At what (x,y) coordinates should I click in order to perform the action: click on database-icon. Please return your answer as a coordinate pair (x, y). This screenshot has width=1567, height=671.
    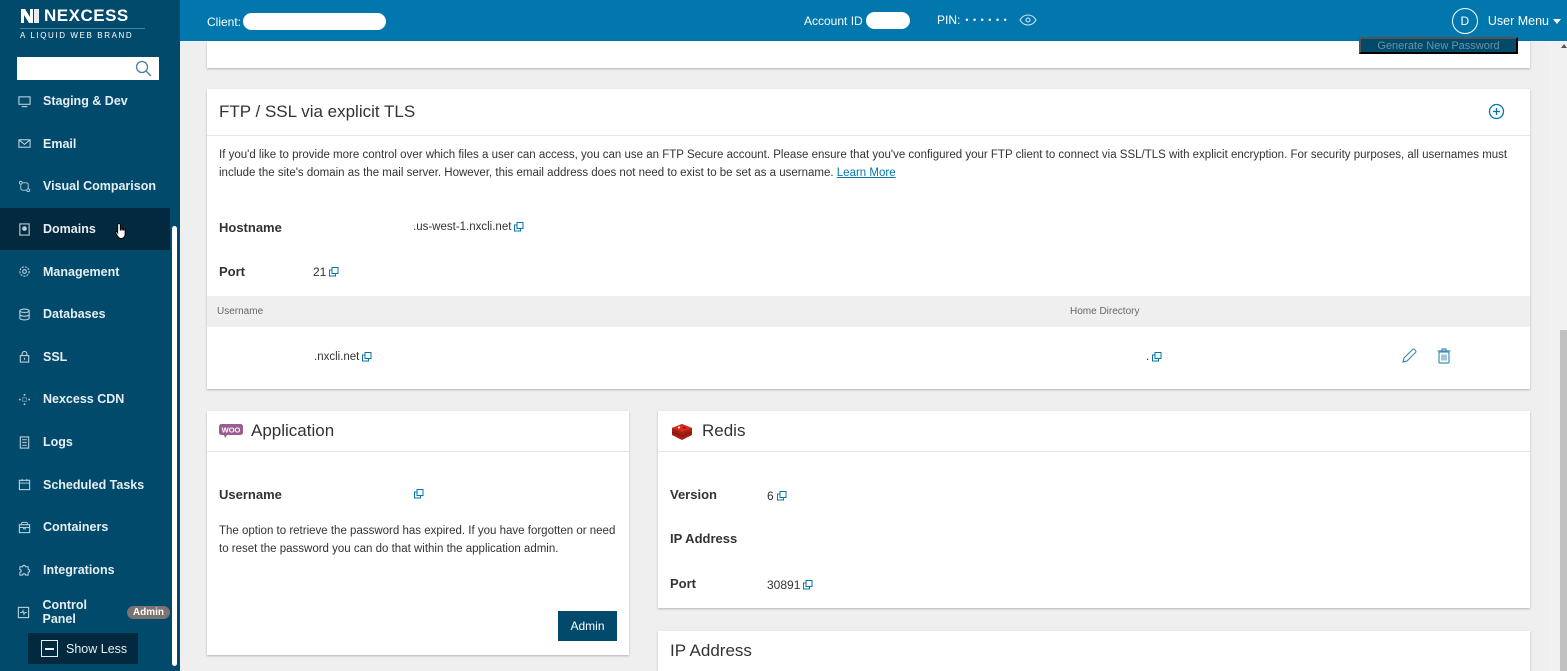
    Looking at the image, I should click on (24, 314).